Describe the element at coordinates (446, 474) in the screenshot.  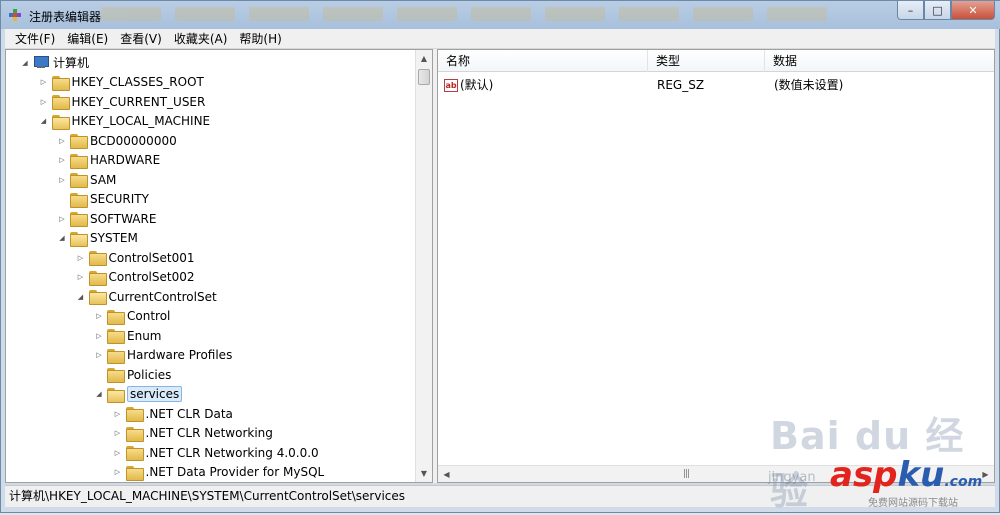
I see `scroll-left-icon: ◀` at that location.